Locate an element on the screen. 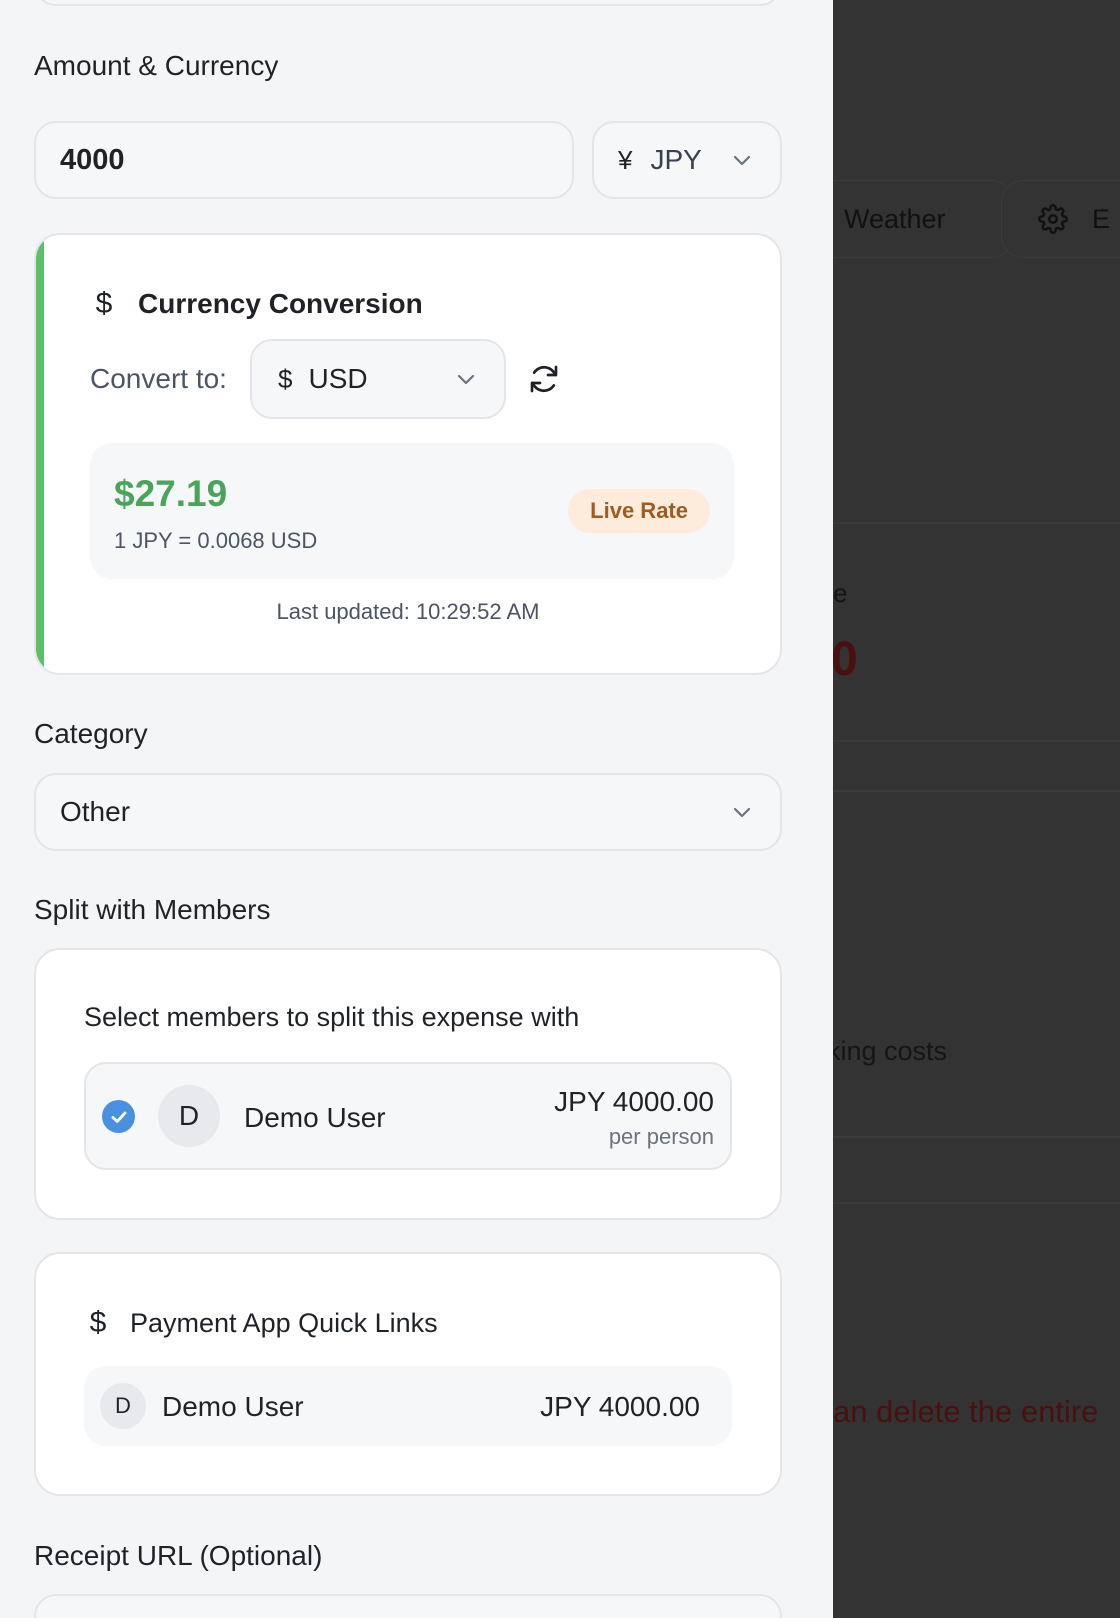  converted-amount: $27.19 is located at coordinates (171, 493).